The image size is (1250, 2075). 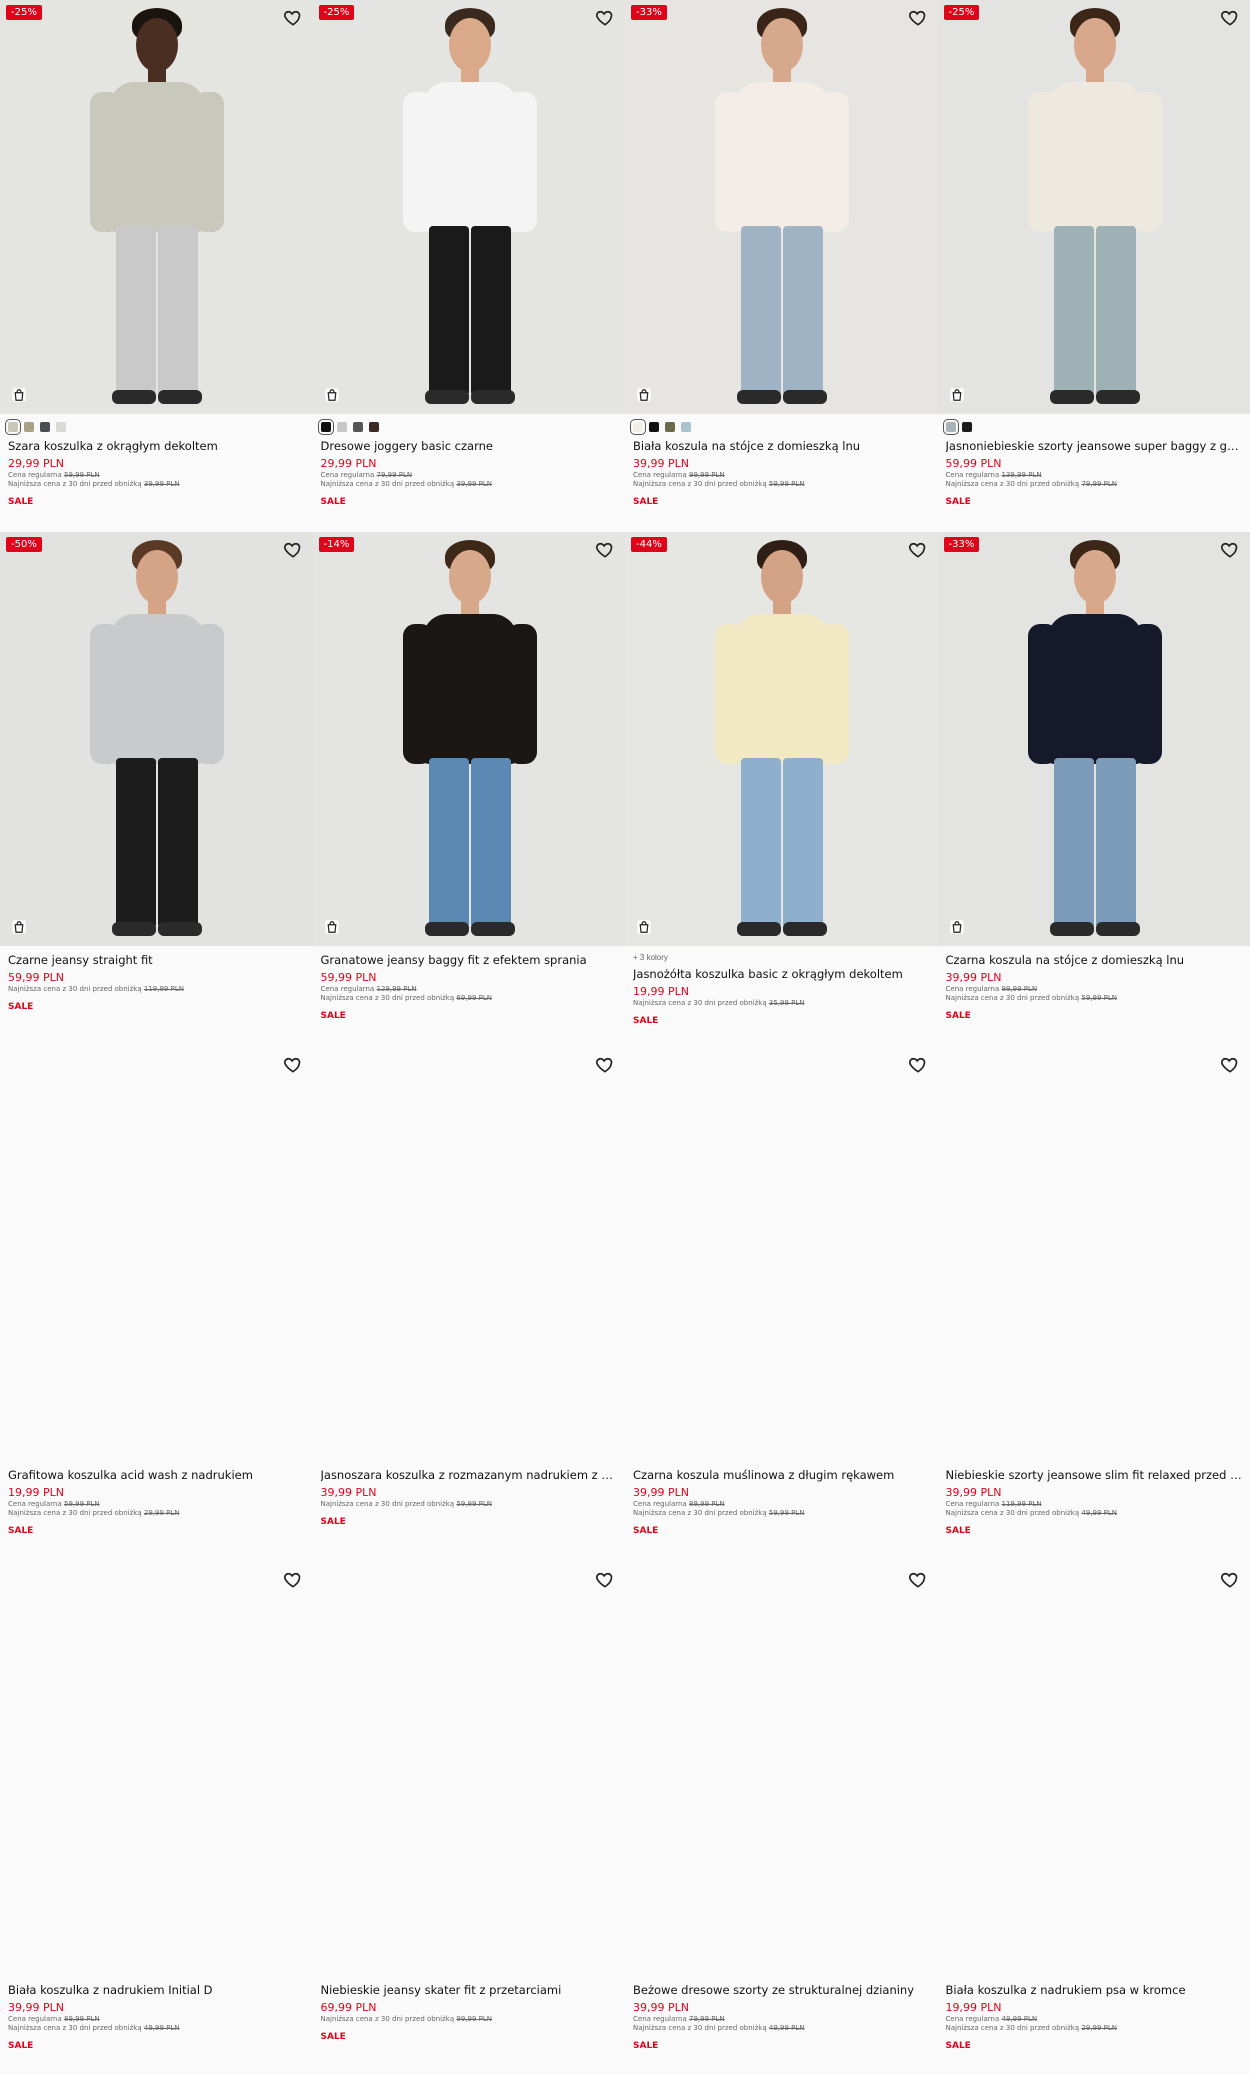 I want to click on product-name: Biała koszula na stójce z domieszką lnu, so click(x=781, y=446).